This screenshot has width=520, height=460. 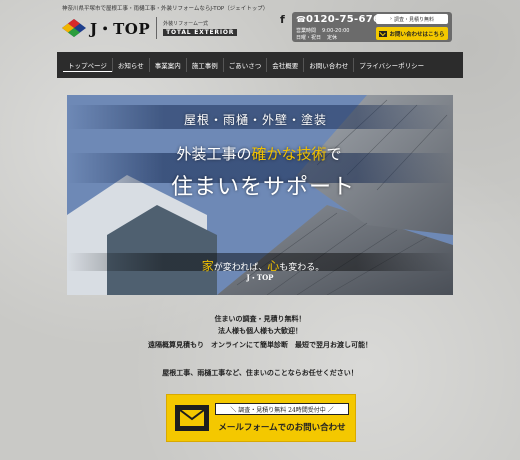 I want to click on business-hours: 営業時間 9:00-20:00 日曜・祝日 定休, so click(x=322, y=34).